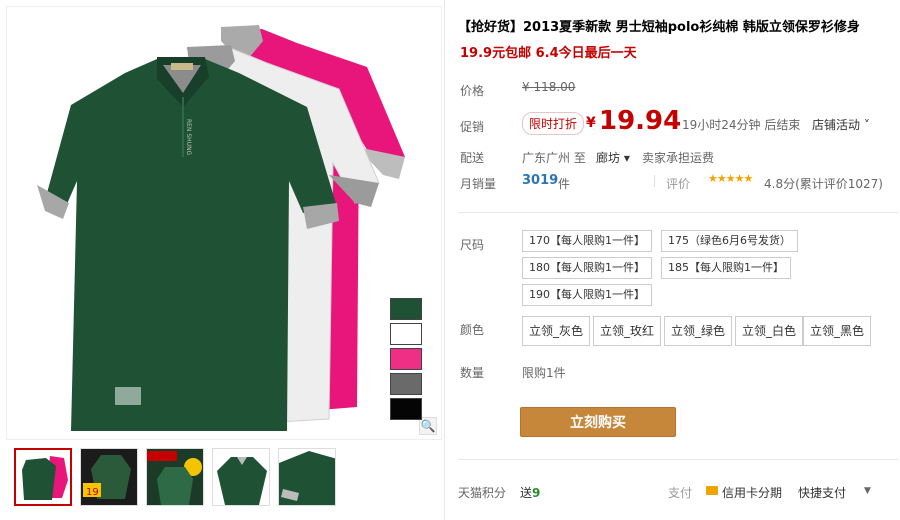 Image resolution: width=900 pixels, height=520 pixels. What do you see at coordinates (640, 121) in the screenshot?
I see `current-price: 19.94` at bounding box center [640, 121].